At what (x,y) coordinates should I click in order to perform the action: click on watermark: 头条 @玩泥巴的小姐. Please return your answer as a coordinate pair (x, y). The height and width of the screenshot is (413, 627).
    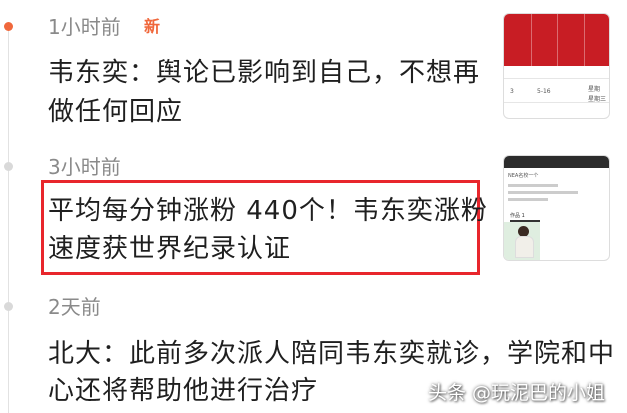
    Looking at the image, I should click on (517, 393).